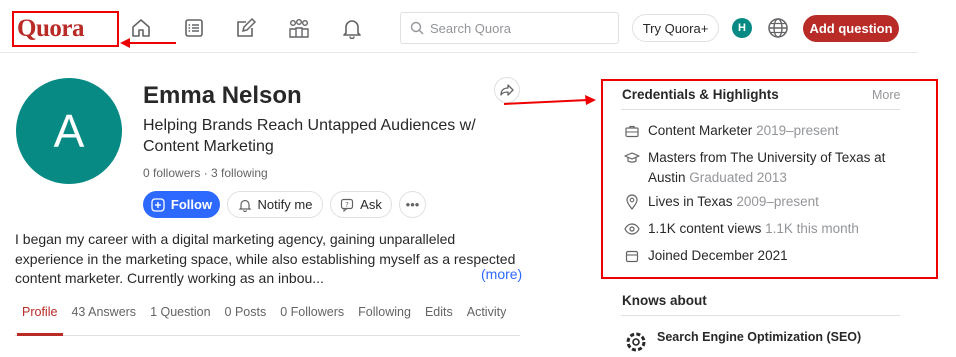 This screenshot has width=956, height=357. What do you see at coordinates (352, 28) in the screenshot?
I see `notifications-icon` at bounding box center [352, 28].